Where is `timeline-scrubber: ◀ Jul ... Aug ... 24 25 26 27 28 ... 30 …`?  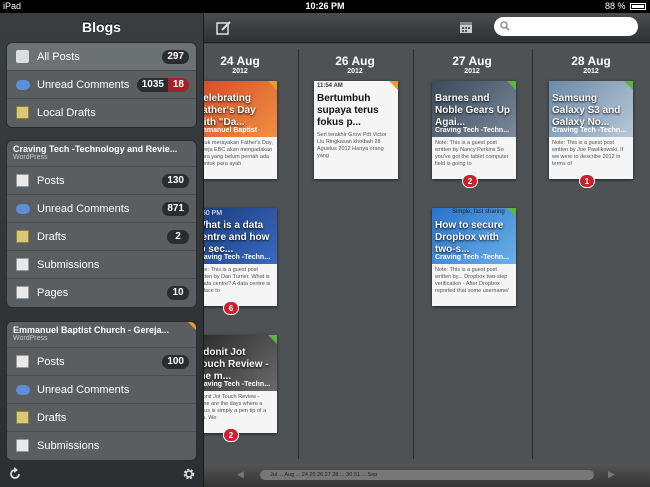 timeline-scrubber: ◀ Jul ... Aug ... 24 25 26 27 28 ... 30 … is located at coordinates (426, 475).